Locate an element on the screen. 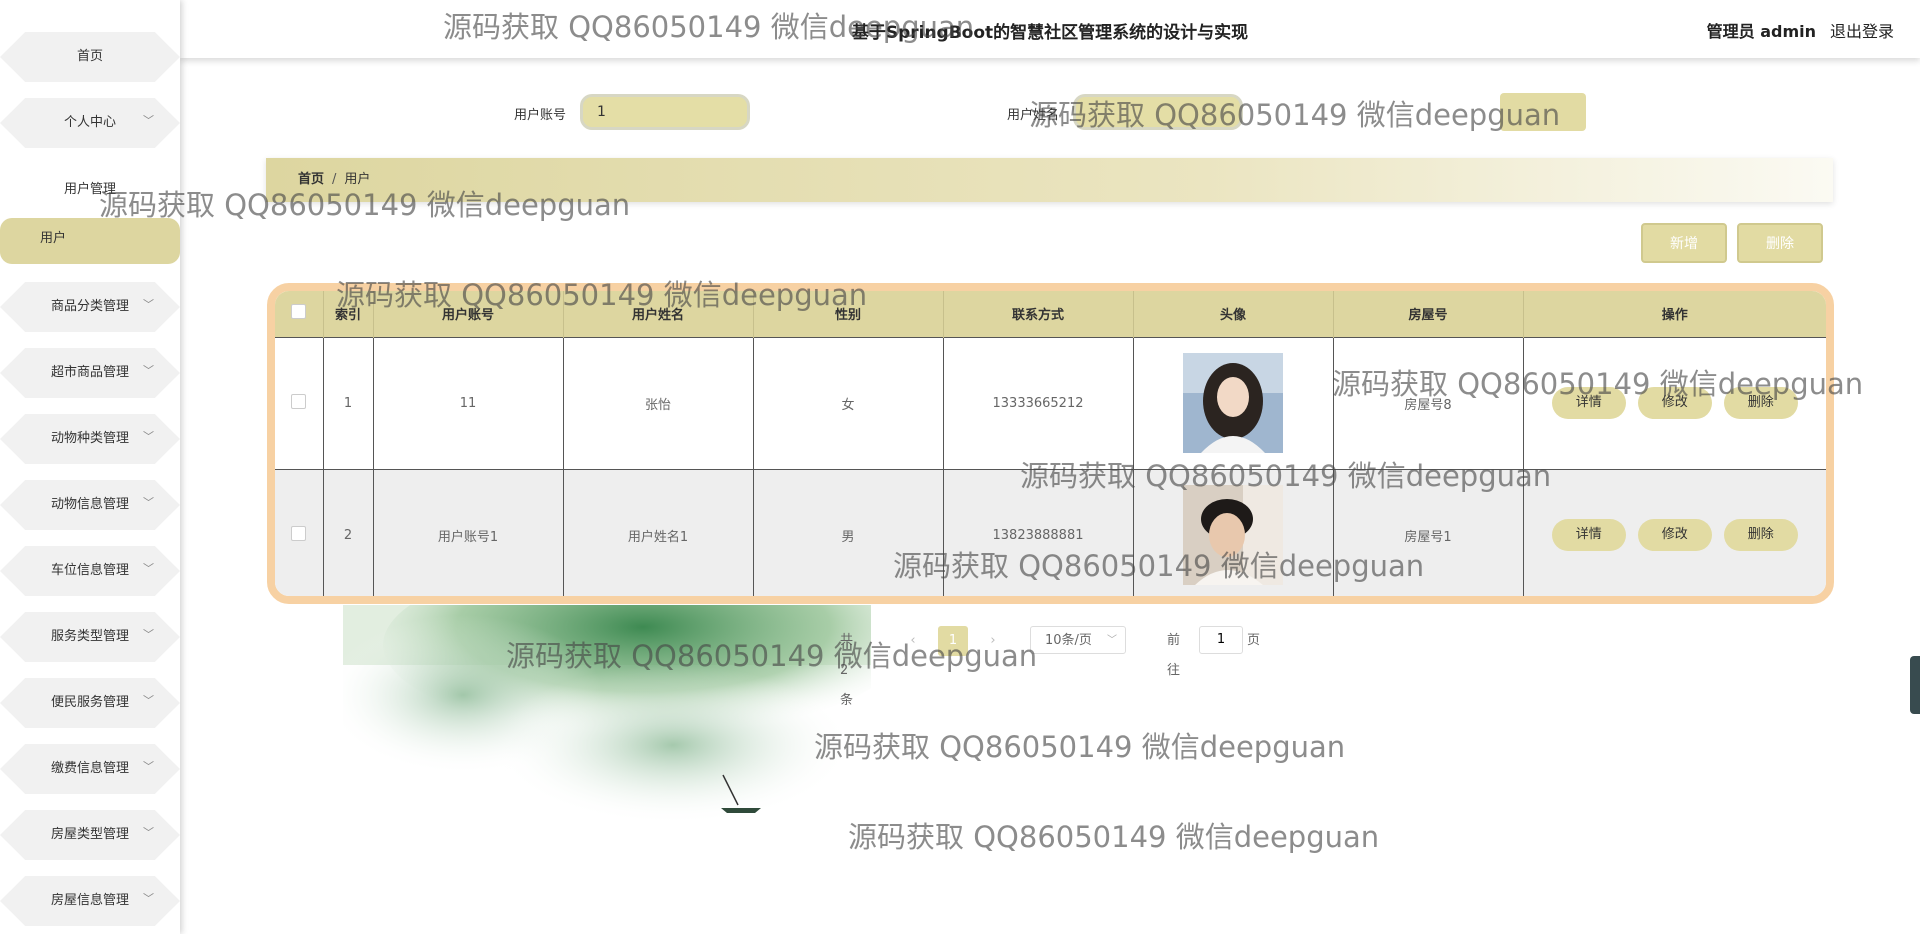 Image resolution: width=1920 pixels, height=934 pixels. cell-house: 房屋号8 is located at coordinates (1428, 402).